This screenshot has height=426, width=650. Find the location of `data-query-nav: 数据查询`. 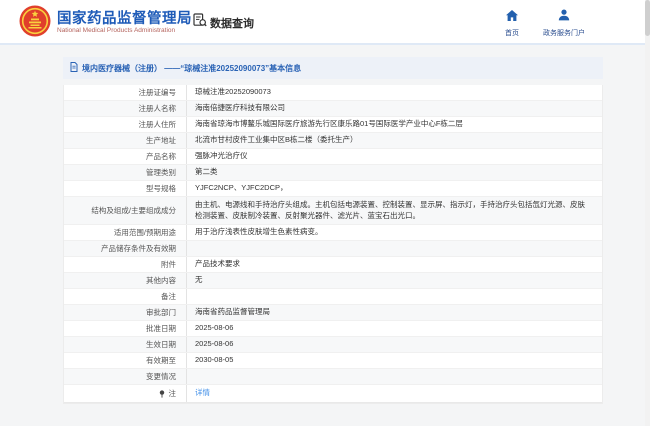

data-query-nav: 数据查询 is located at coordinates (223, 22).